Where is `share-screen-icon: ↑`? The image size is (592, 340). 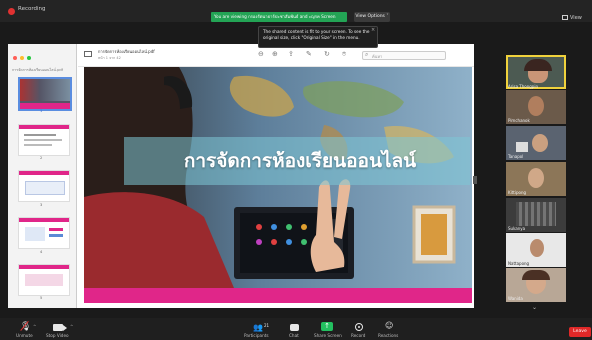 share-screen-icon: ↑ is located at coordinates (327, 326).